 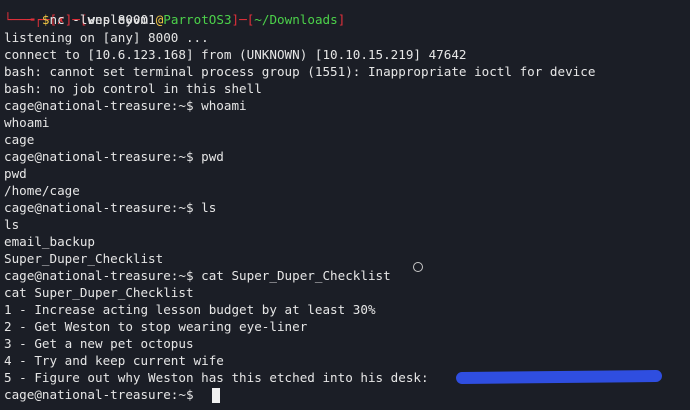 I want to click on shell-prompt-line: cage@national-treasure:~$ whoami, so click(x=125, y=105).